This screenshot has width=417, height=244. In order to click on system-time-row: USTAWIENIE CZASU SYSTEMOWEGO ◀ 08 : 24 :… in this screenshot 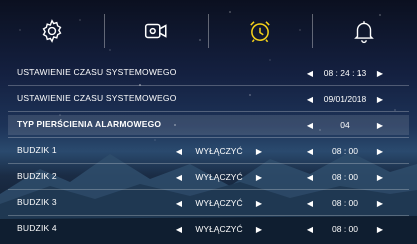, I will do `click(208, 73)`.